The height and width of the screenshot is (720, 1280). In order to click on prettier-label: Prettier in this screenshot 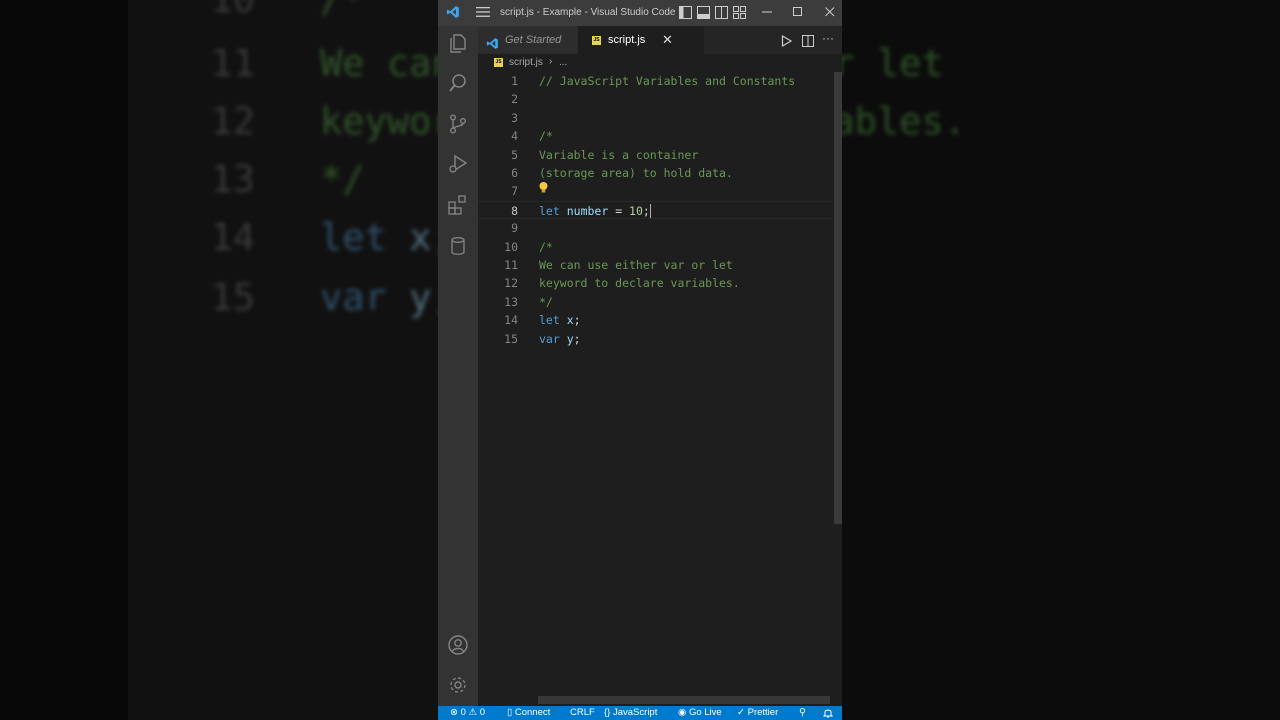, I will do `click(763, 712)`.